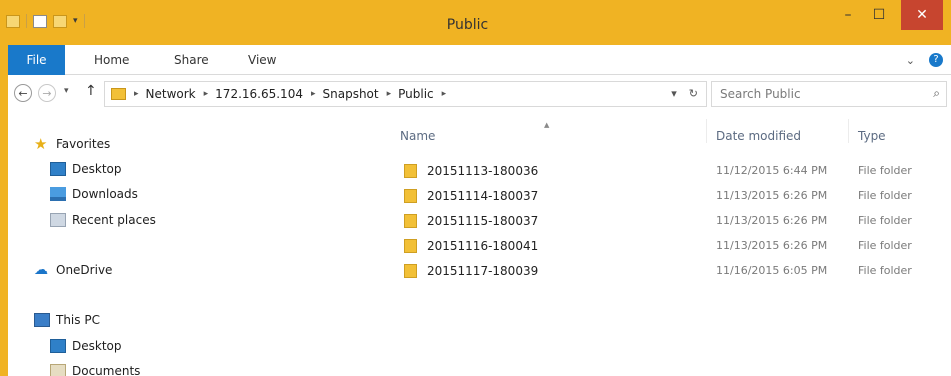 The height and width of the screenshot is (376, 951). Describe the element at coordinates (41, 270) in the screenshot. I see `cloud-icon: ☁` at that location.